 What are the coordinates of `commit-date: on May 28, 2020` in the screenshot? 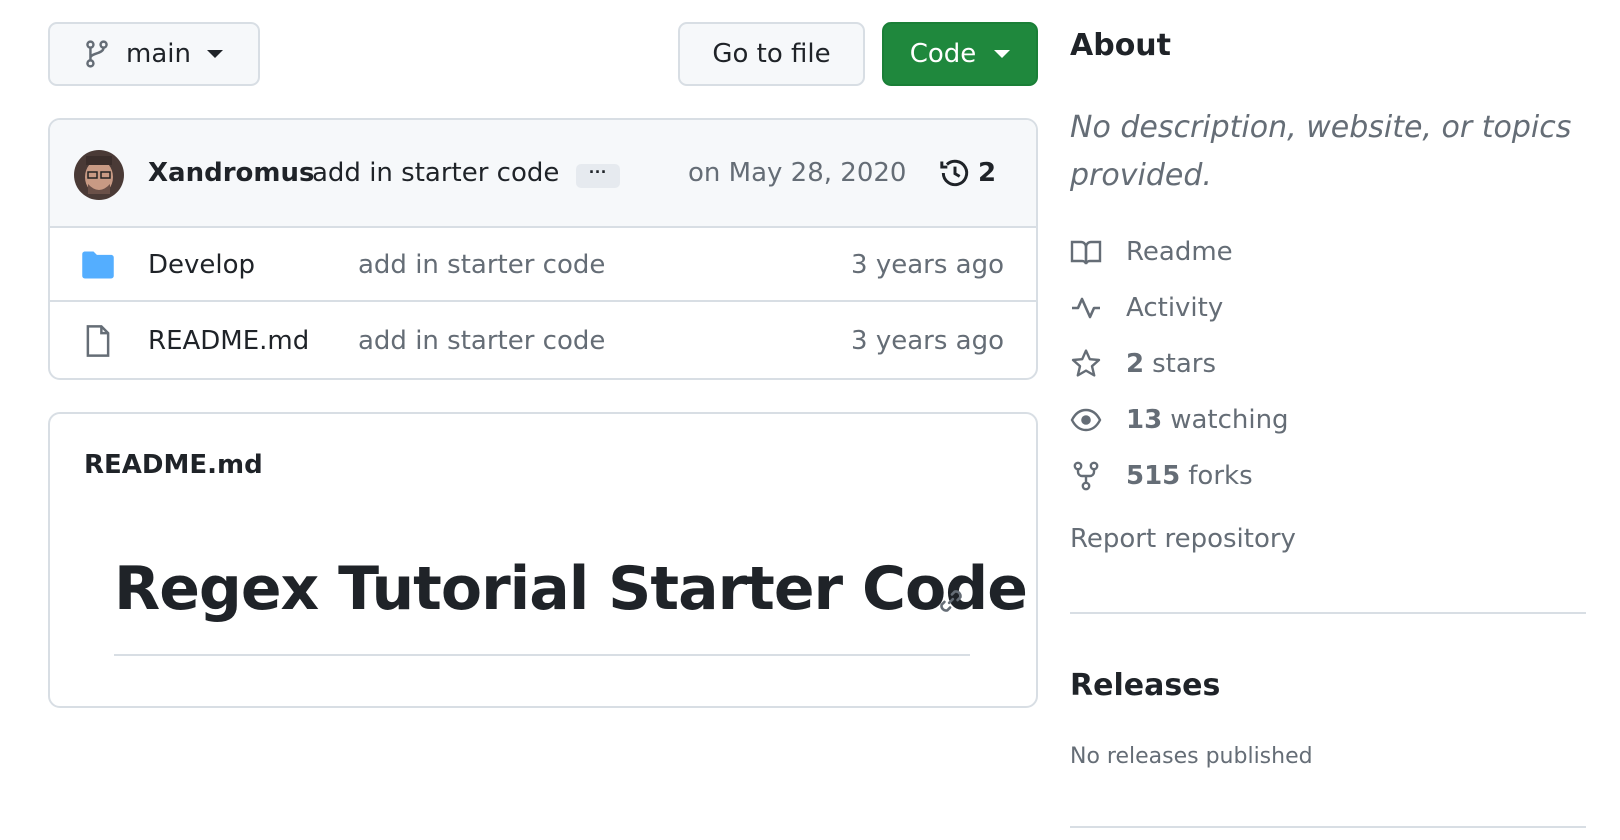 It's located at (797, 173).